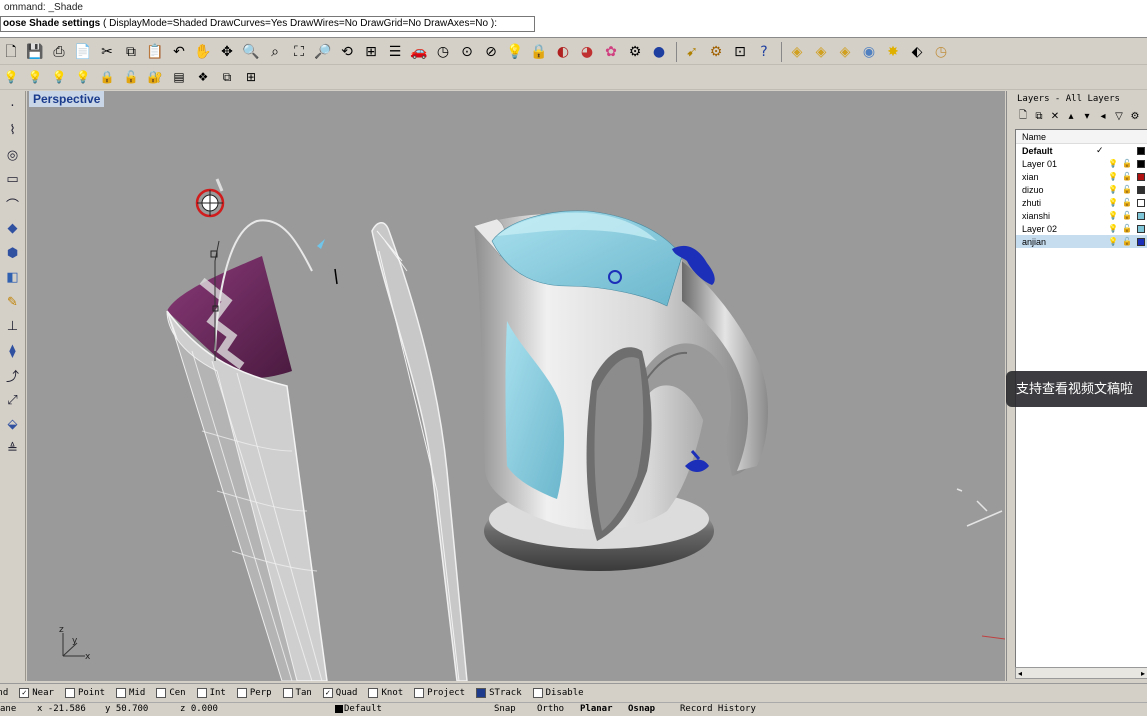  What do you see at coordinates (1127, 228) in the screenshot?
I see `lock-open-icon: 🔓` at bounding box center [1127, 228].